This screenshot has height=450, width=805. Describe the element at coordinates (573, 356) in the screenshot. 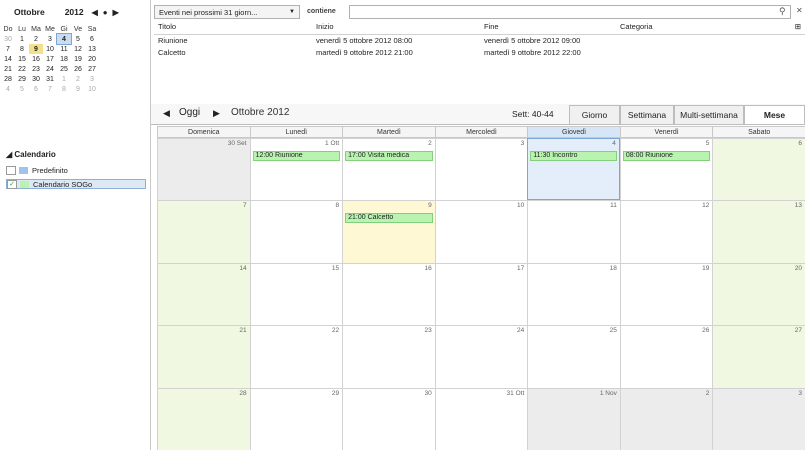

I see `day-cell: 25` at that location.